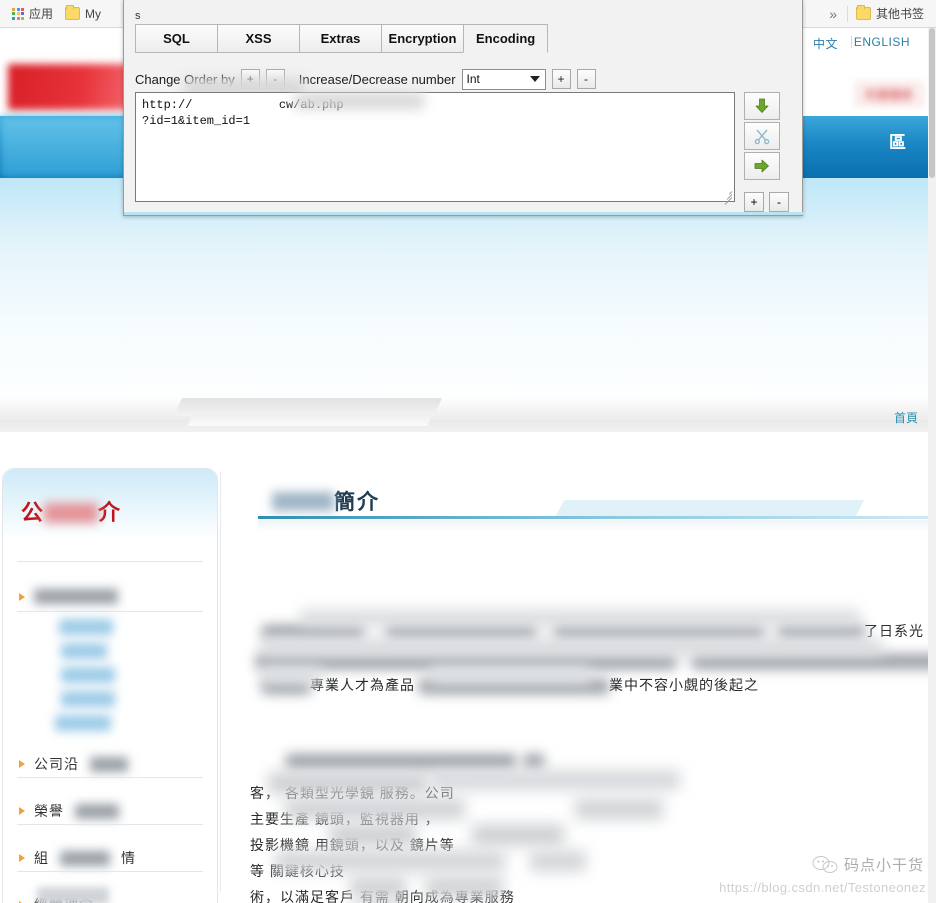  Describe the element at coordinates (561, 79) in the screenshot. I see `number-plus-button: +` at that location.